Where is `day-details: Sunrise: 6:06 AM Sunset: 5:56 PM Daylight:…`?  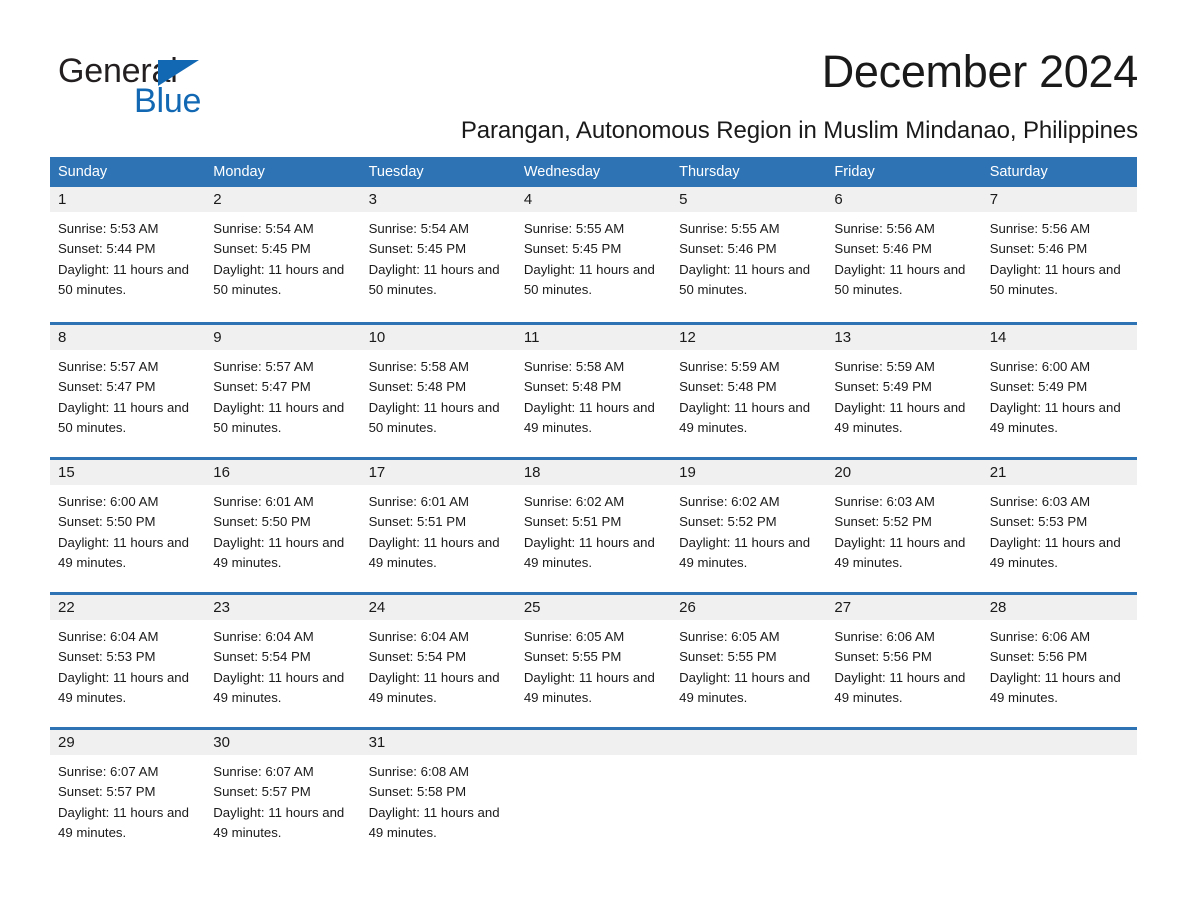
day-details: Sunrise: 6:06 AM Sunset: 5:56 PM Daylight:… is located at coordinates (1059, 664).